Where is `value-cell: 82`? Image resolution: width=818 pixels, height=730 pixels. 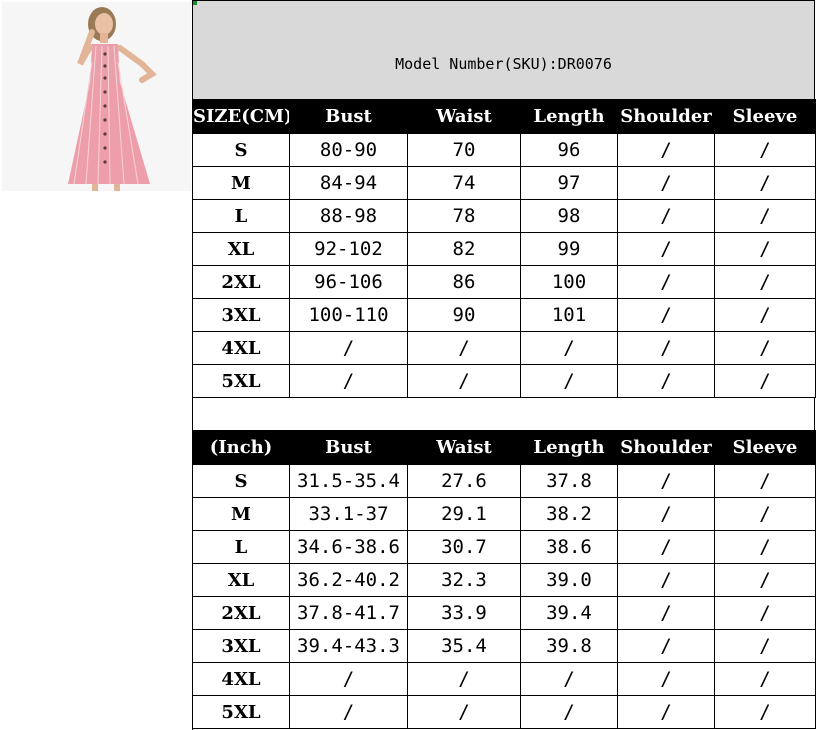
value-cell: 82 is located at coordinates (464, 249).